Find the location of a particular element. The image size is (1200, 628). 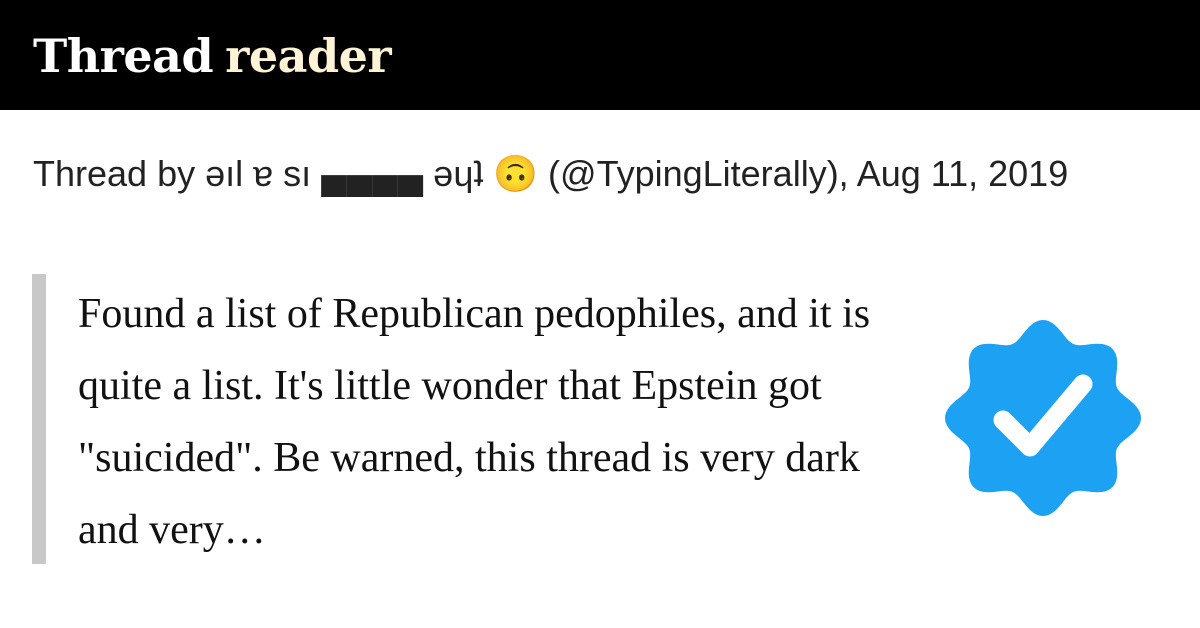

logo-word-thread: Thread is located at coordinates (123, 56).